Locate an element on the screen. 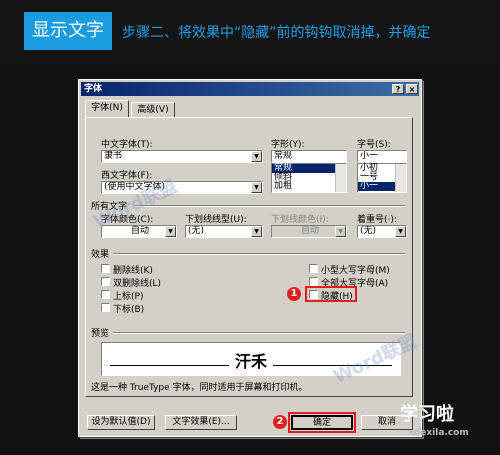 This screenshot has height=455, width=500. strikethrough-label: 删除线(K) is located at coordinates (133, 271).